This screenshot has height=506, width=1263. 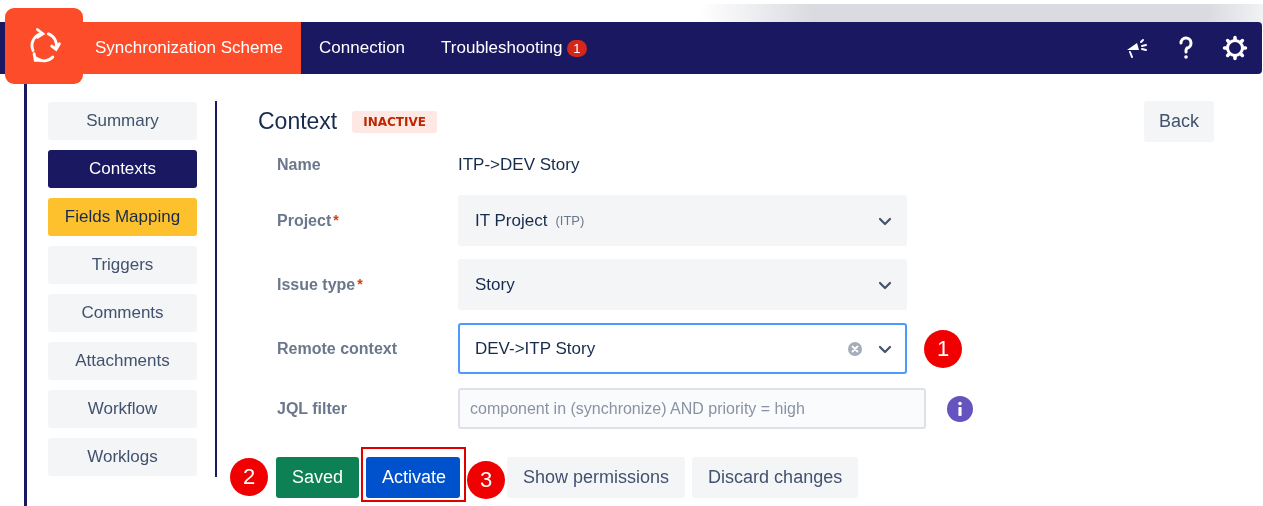 What do you see at coordinates (1235, 48) in the screenshot?
I see `settings-icon` at bounding box center [1235, 48].